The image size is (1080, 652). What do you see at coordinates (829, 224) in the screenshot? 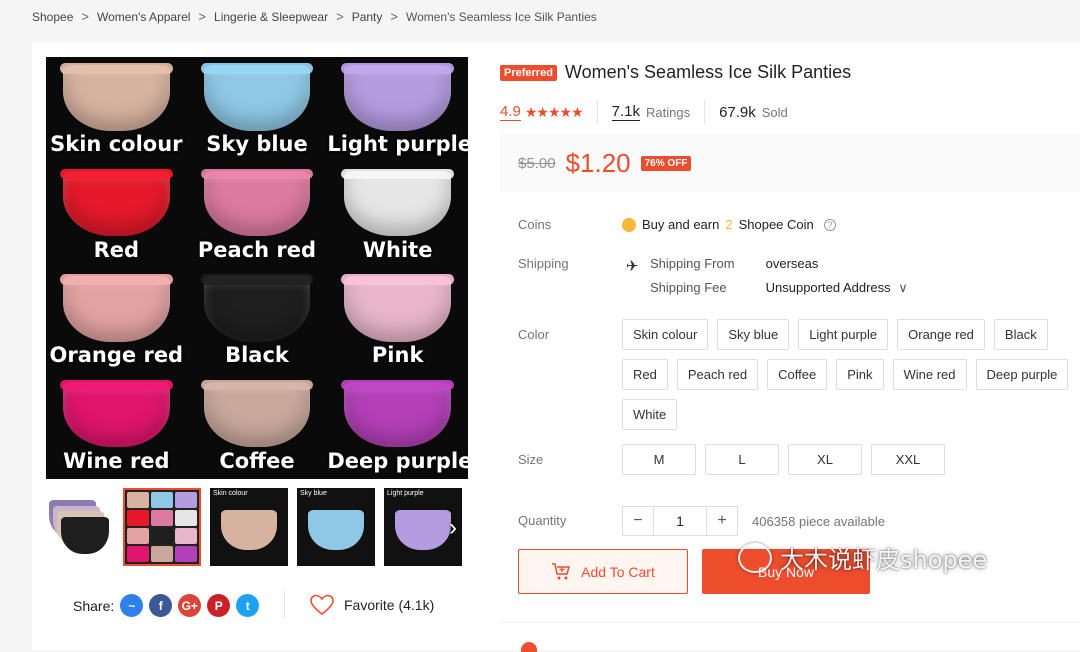
I see `help-icon: ?` at bounding box center [829, 224].